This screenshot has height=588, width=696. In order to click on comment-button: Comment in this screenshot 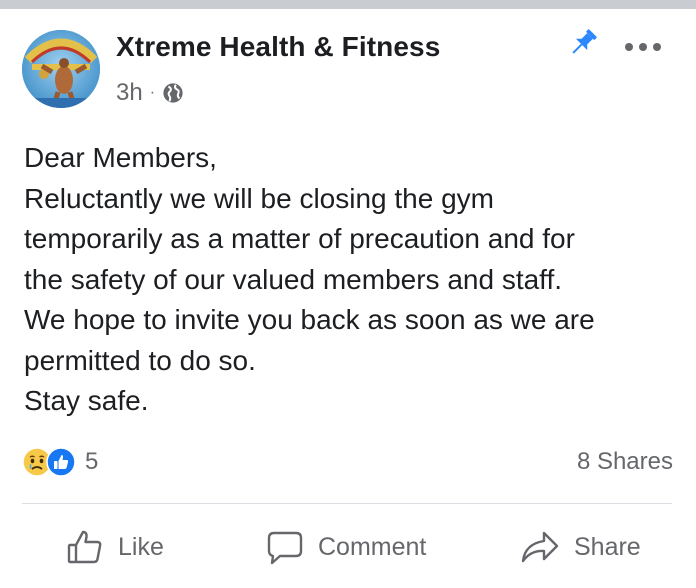, I will do `click(346, 547)`.